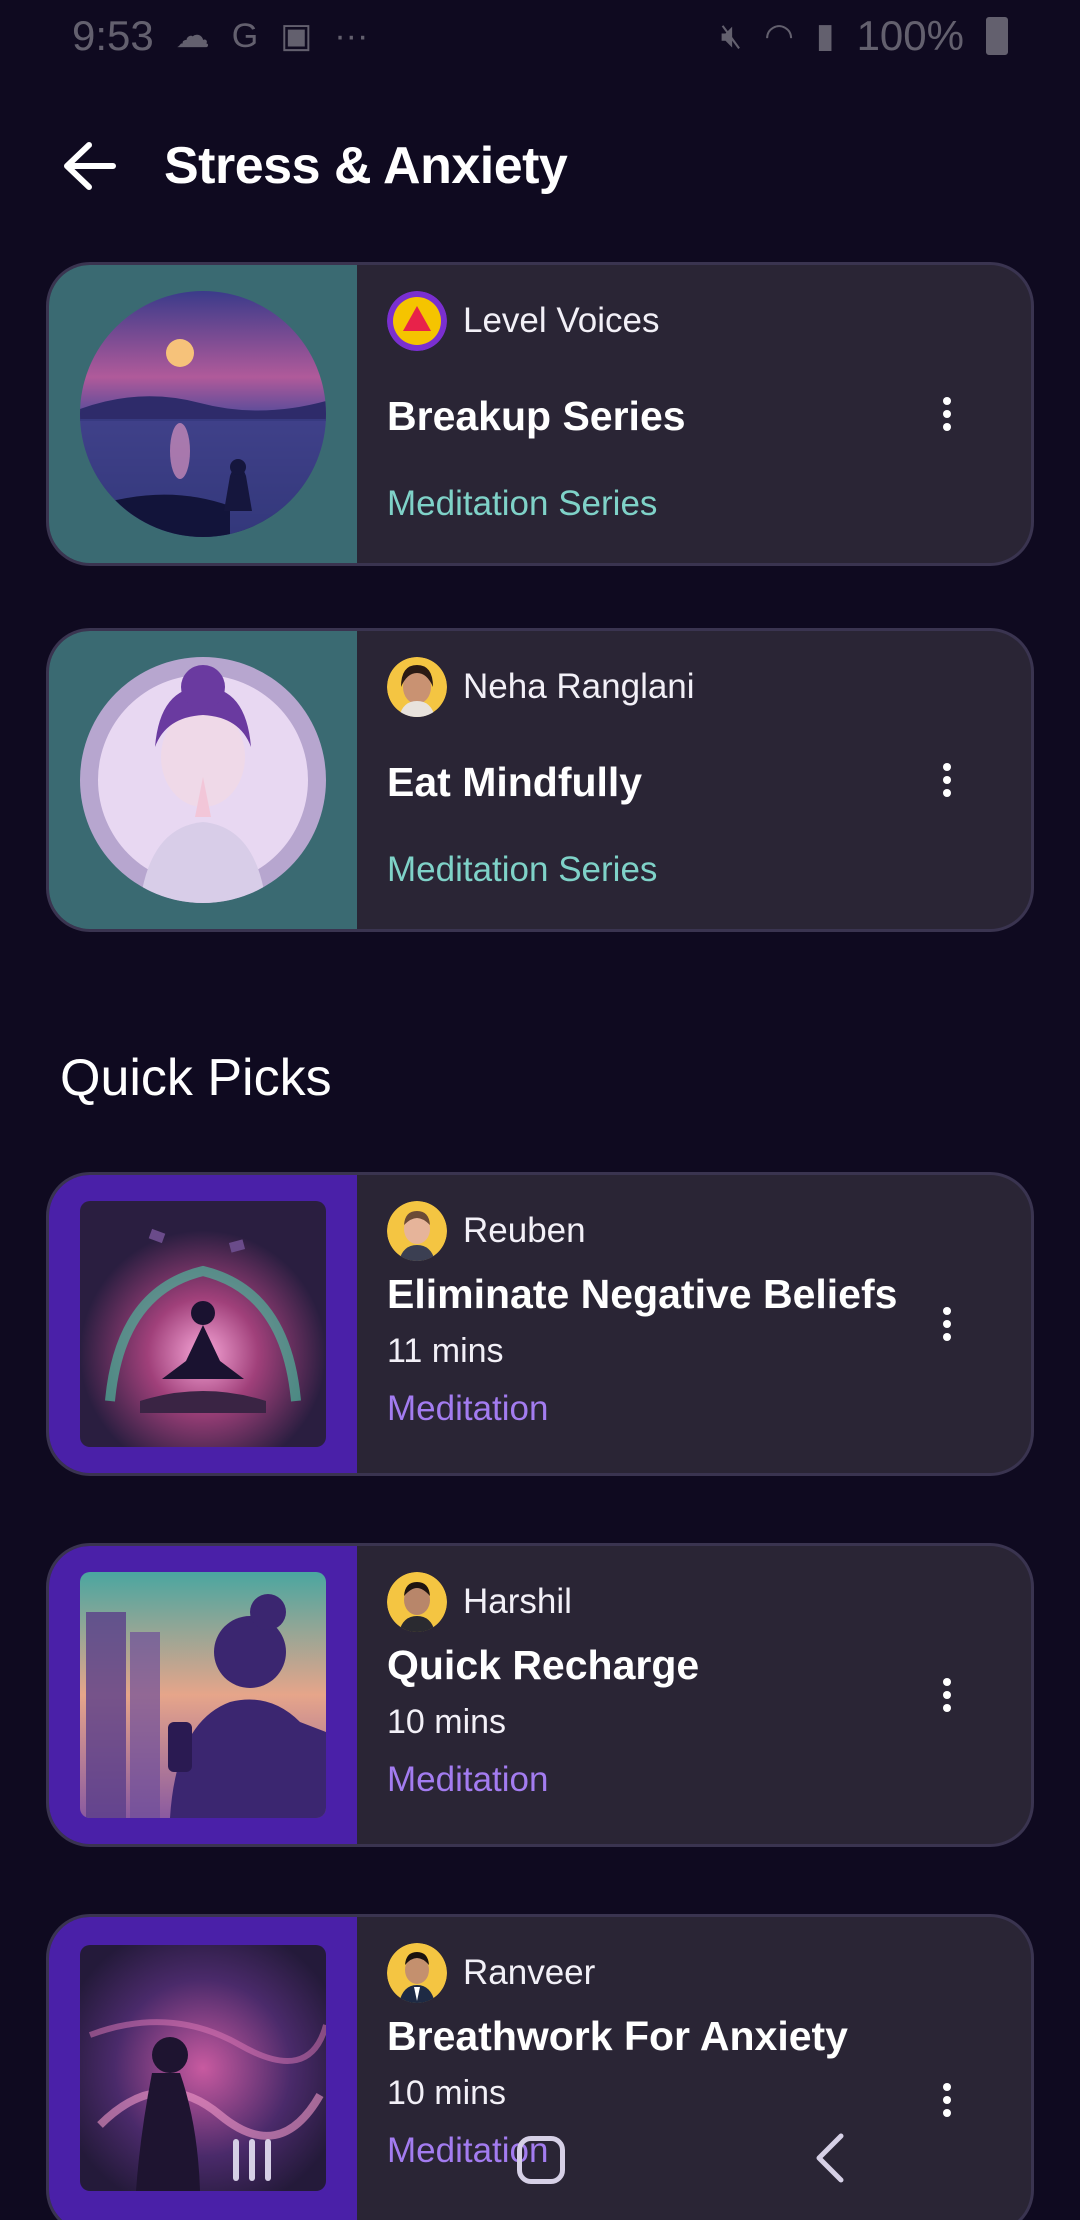 This screenshot has width=1080, height=2220. I want to click on meditation-book-image, so click(203, 1324).